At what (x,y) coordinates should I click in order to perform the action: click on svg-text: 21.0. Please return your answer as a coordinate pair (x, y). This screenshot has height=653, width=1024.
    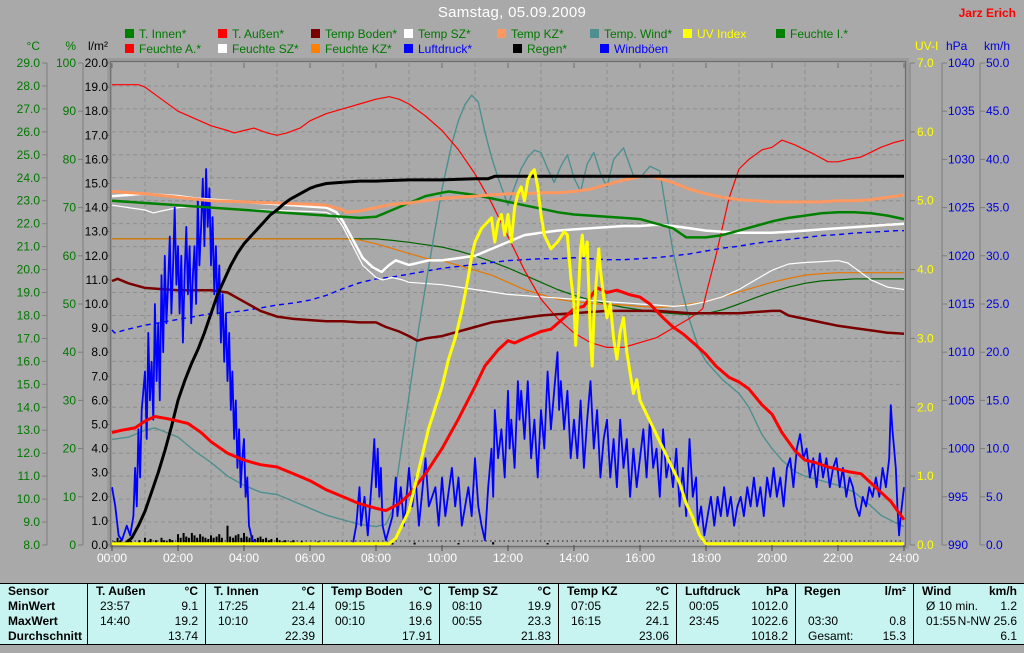
    Looking at the image, I should click on (29, 247).